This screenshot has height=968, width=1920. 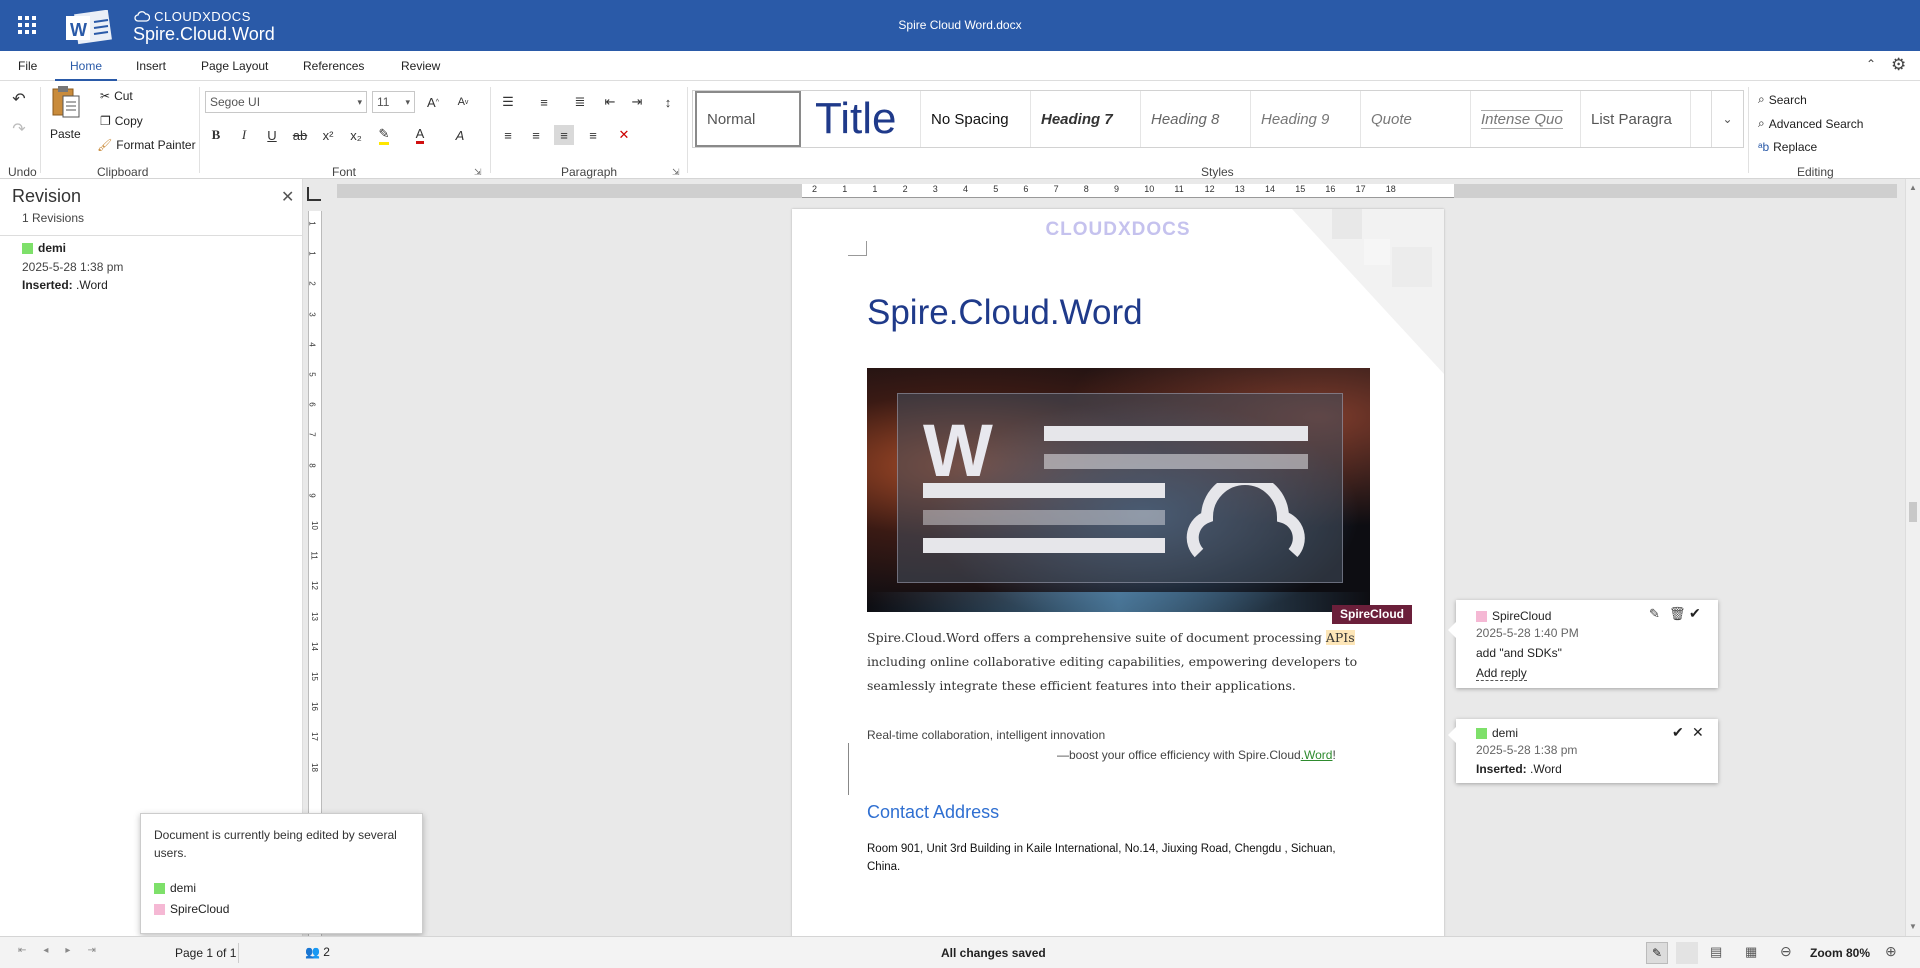 What do you see at coordinates (593, 135) in the screenshot?
I see `justify-icon: ≡` at bounding box center [593, 135].